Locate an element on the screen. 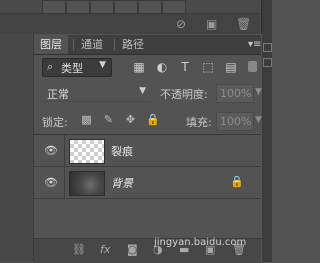  fill-arrow-icon: ▼ is located at coordinates (258, 120).